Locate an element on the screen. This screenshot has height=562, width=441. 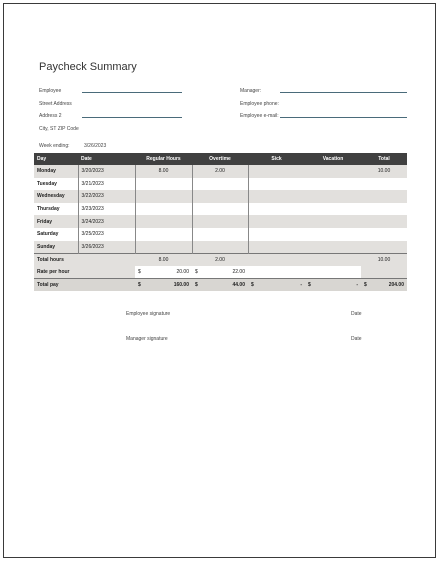
date-cell: 3/24/2023 is located at coordinates (107, 221).